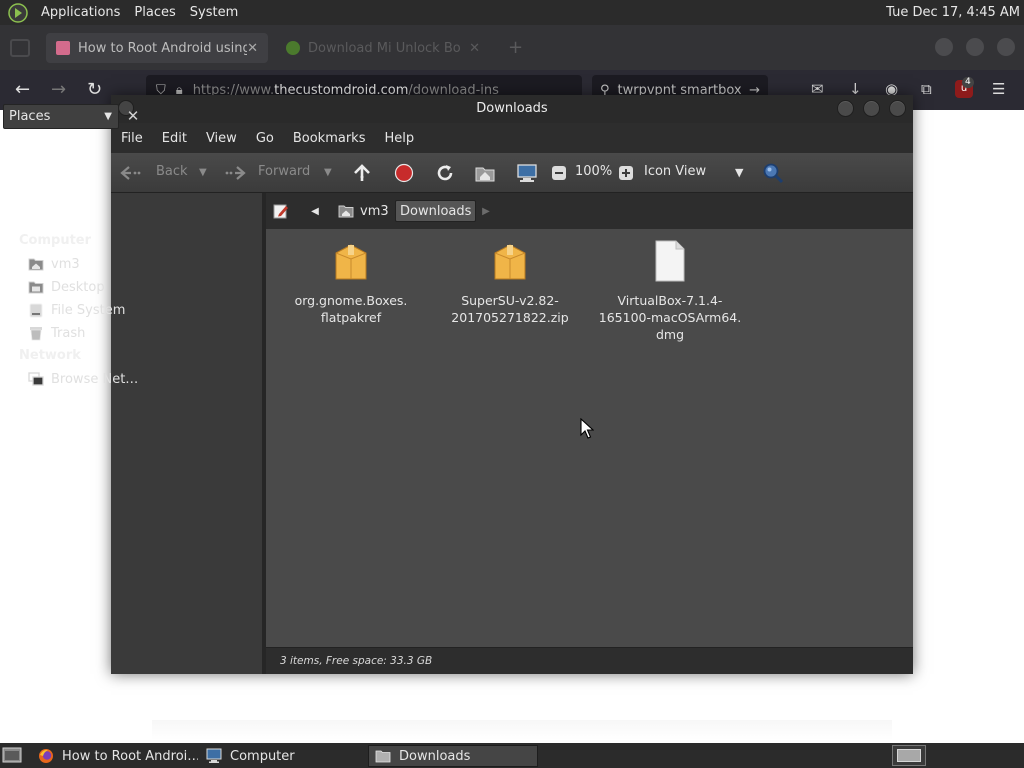  What do you see at coordinates (235, 173) in the screenshot?
I see `forward-arrow-icon` at bounding box center [235, 173].